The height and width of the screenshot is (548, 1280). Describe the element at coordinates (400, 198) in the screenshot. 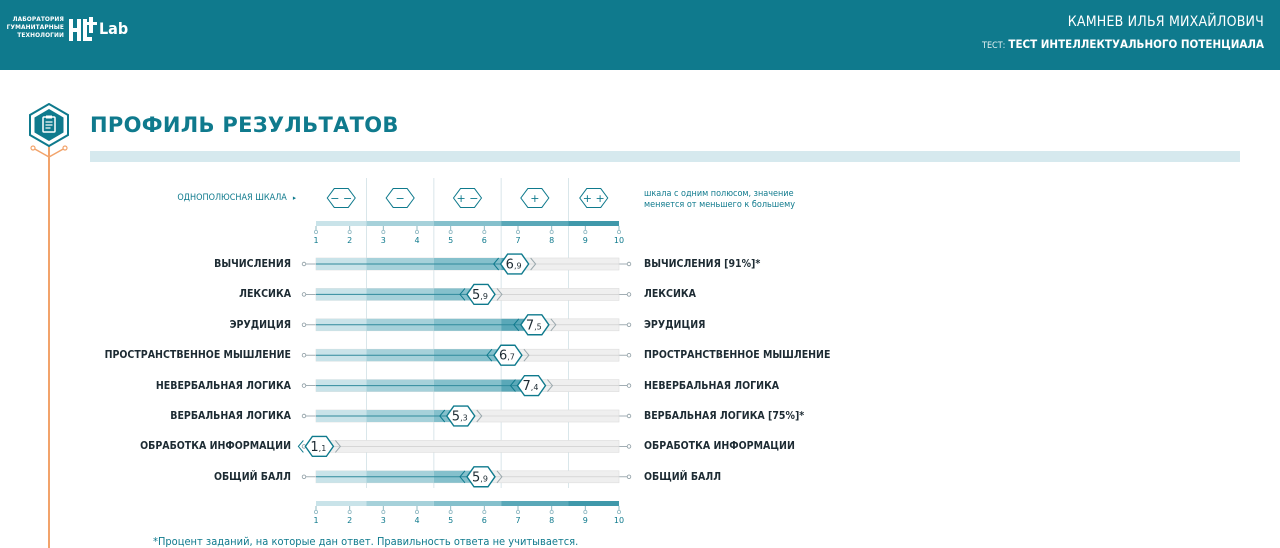

I see `zone-symbol-text: −` at that location.